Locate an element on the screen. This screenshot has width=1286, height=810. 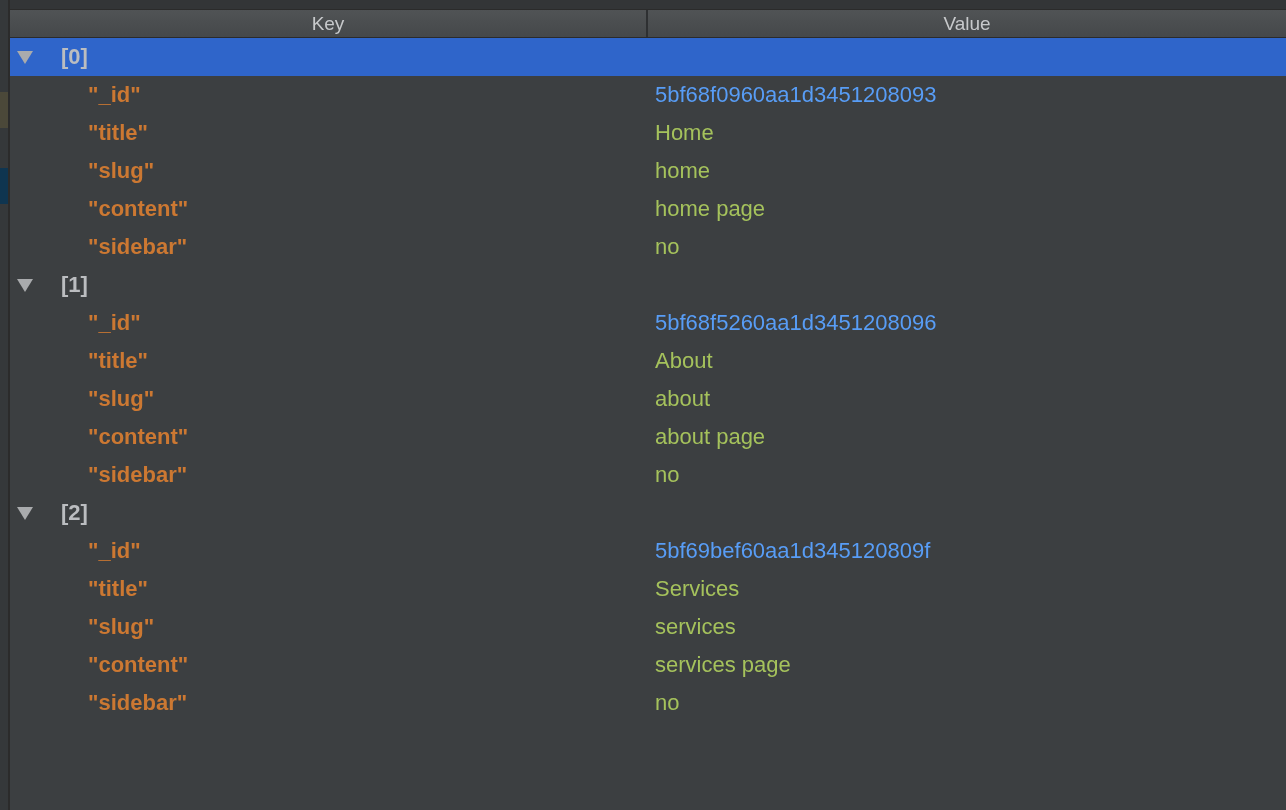
field-value: Home is located at coordinates (684, 132).